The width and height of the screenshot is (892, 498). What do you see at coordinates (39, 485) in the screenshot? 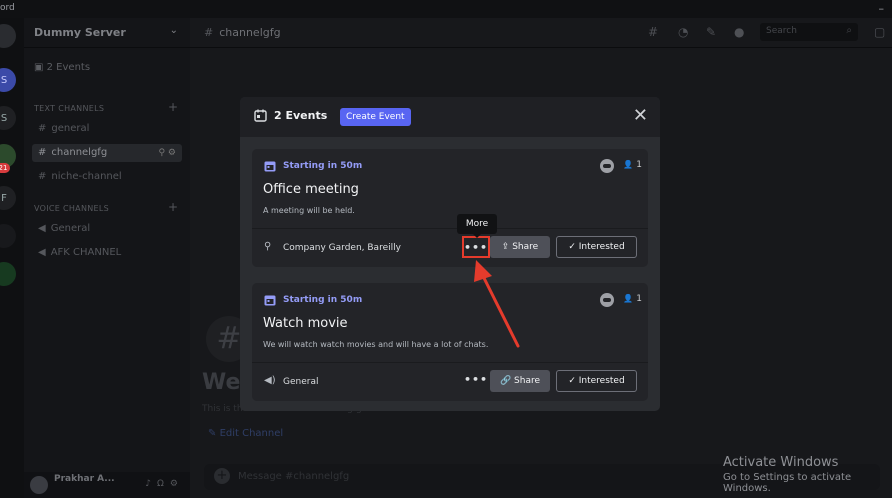
I see `avatar` at bounding box center [39, 485].